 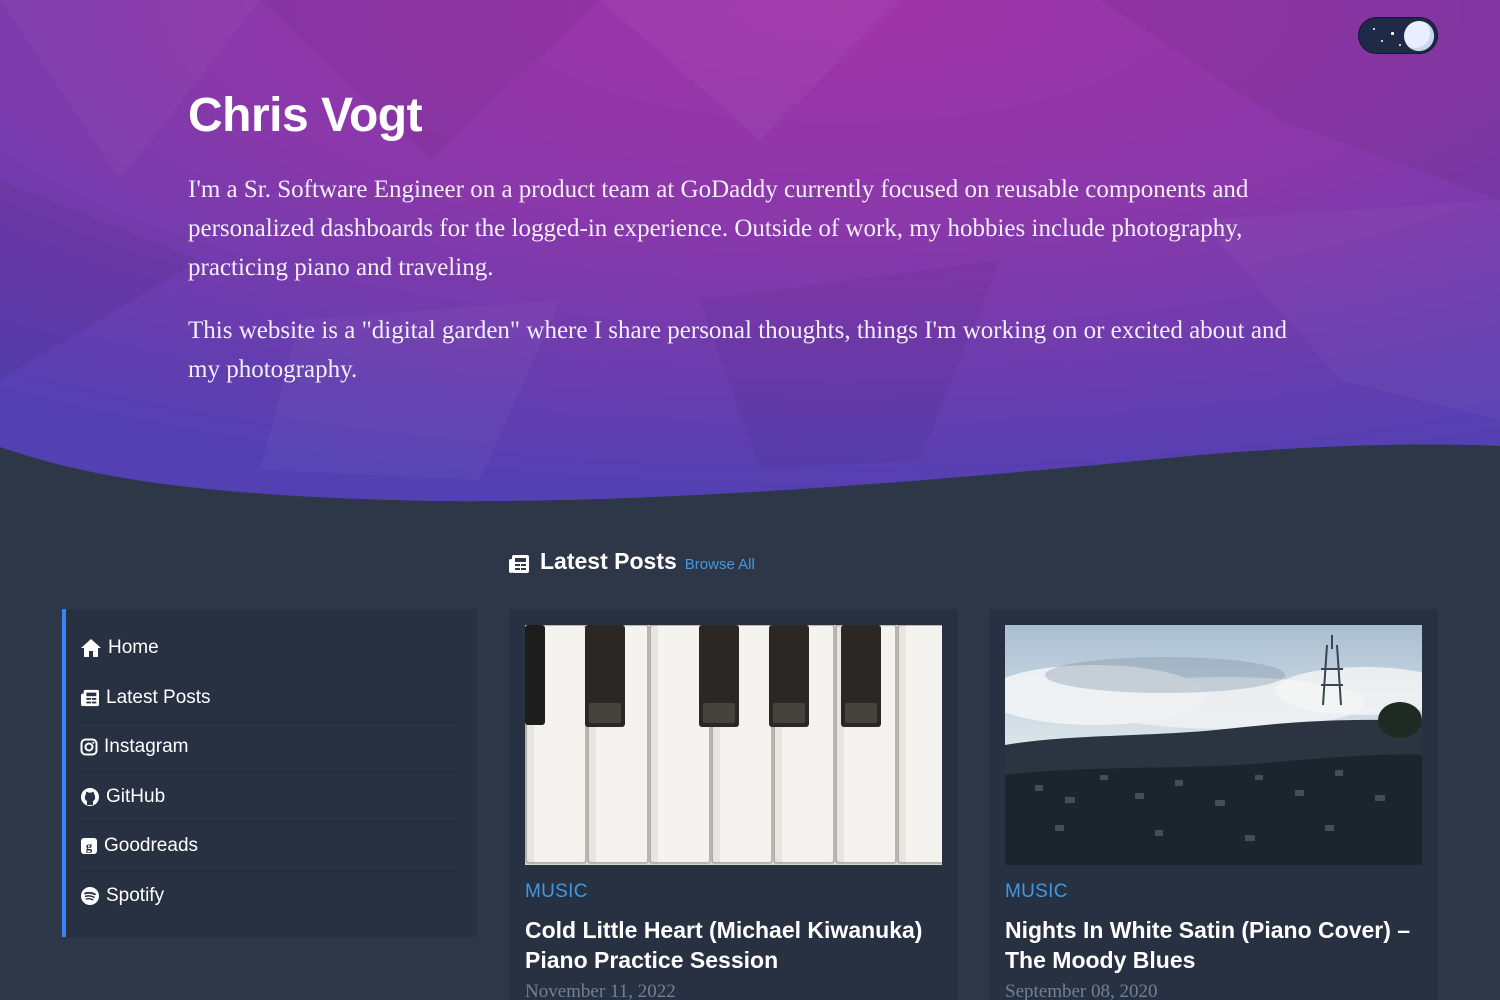 I want to click on post-date: November 11, 2022, so click(x=600, y=990).